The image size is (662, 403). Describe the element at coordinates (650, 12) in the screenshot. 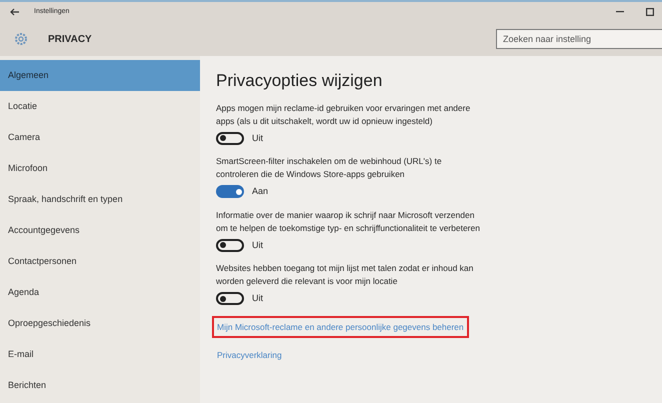

I see `maximize-icon` at that location.